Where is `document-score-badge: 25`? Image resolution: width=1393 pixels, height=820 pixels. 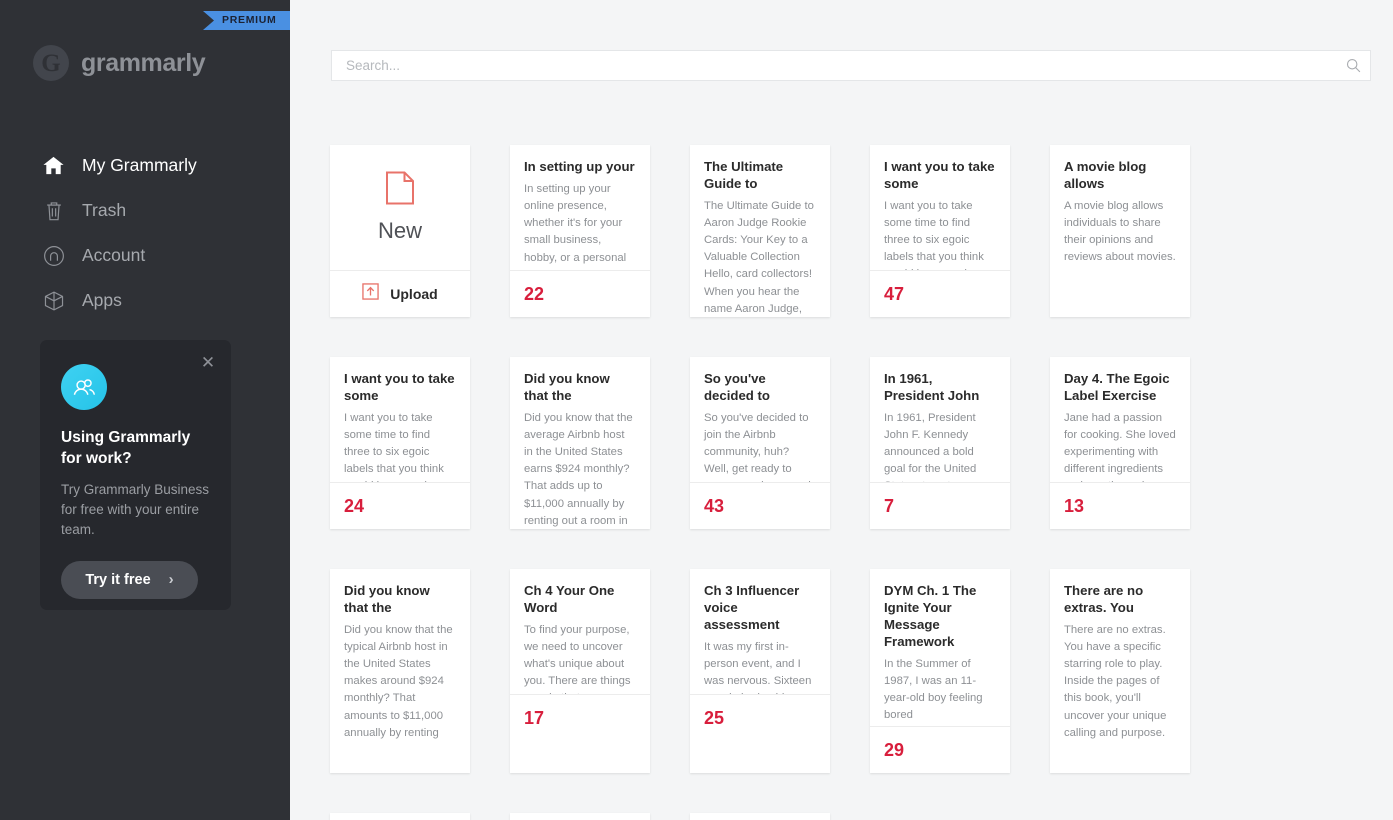
document-score-badge: 25 is located at coordinates (760, 717).